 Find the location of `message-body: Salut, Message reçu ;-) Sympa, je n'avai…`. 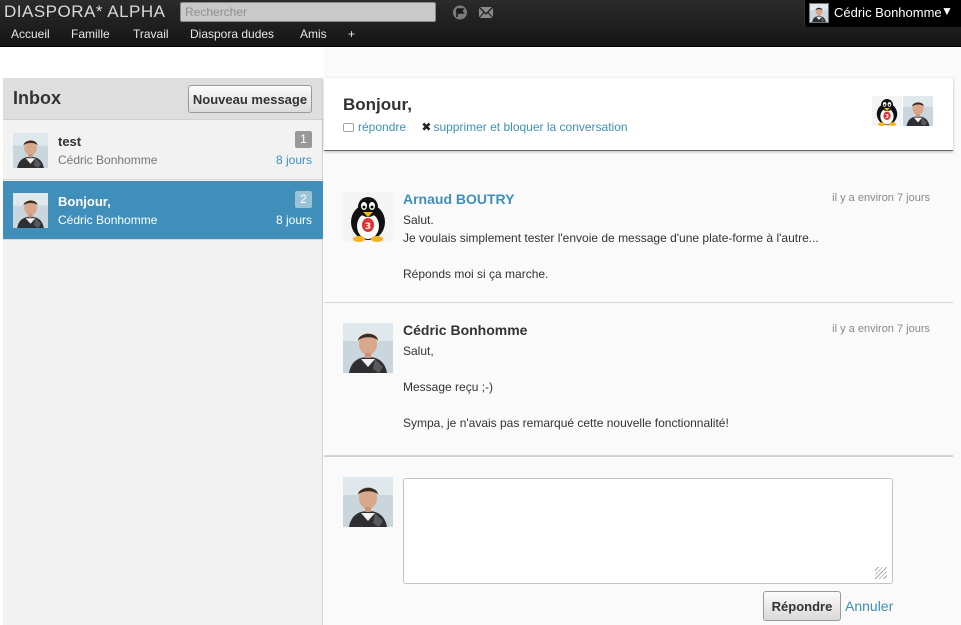

message-body: Salut, Message reçu ;-) Sympa, je n'avai… is located at coordinates (663, 387).